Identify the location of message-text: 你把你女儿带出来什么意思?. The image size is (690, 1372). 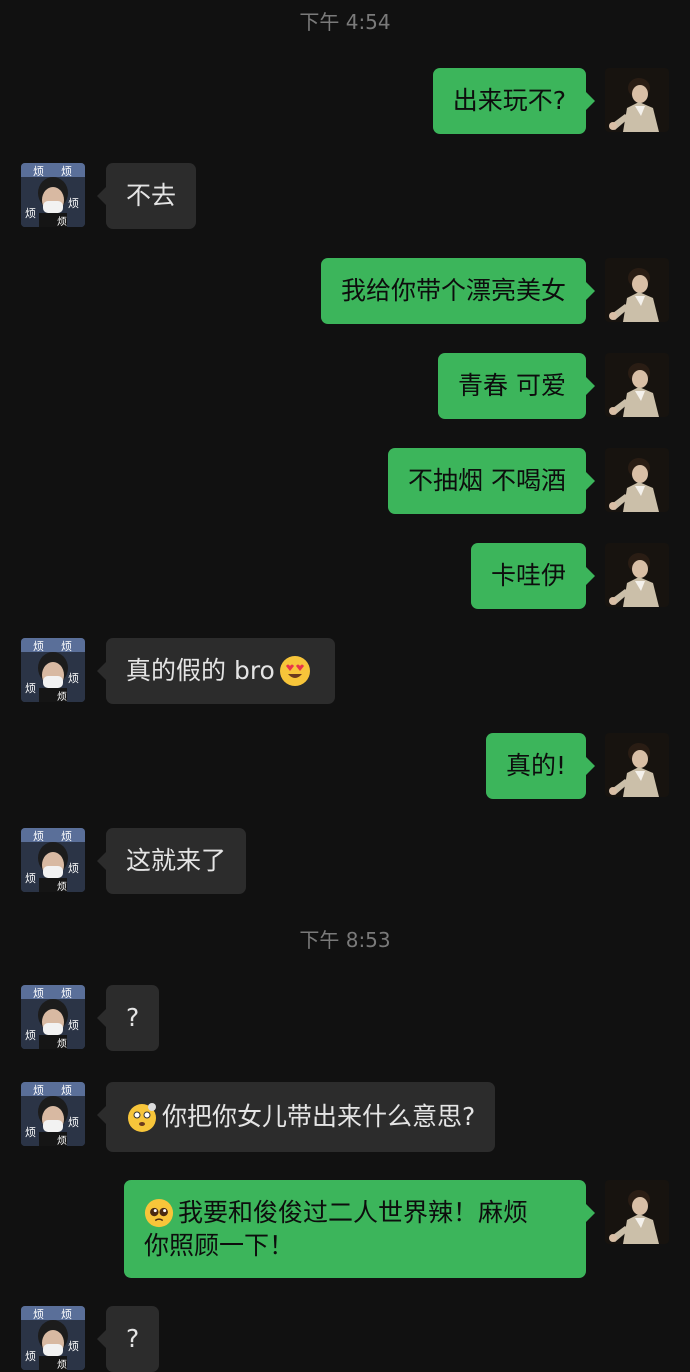
(319, 1116).